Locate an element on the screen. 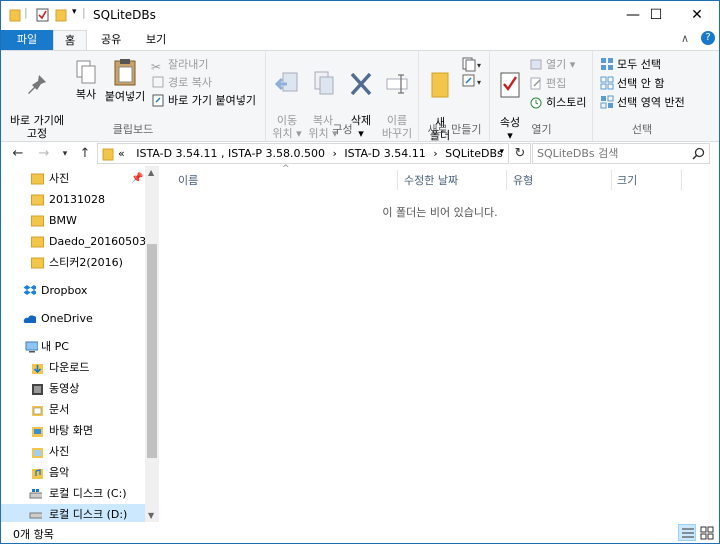  open-group-label: 열기 is located at coordinates (541, 129).